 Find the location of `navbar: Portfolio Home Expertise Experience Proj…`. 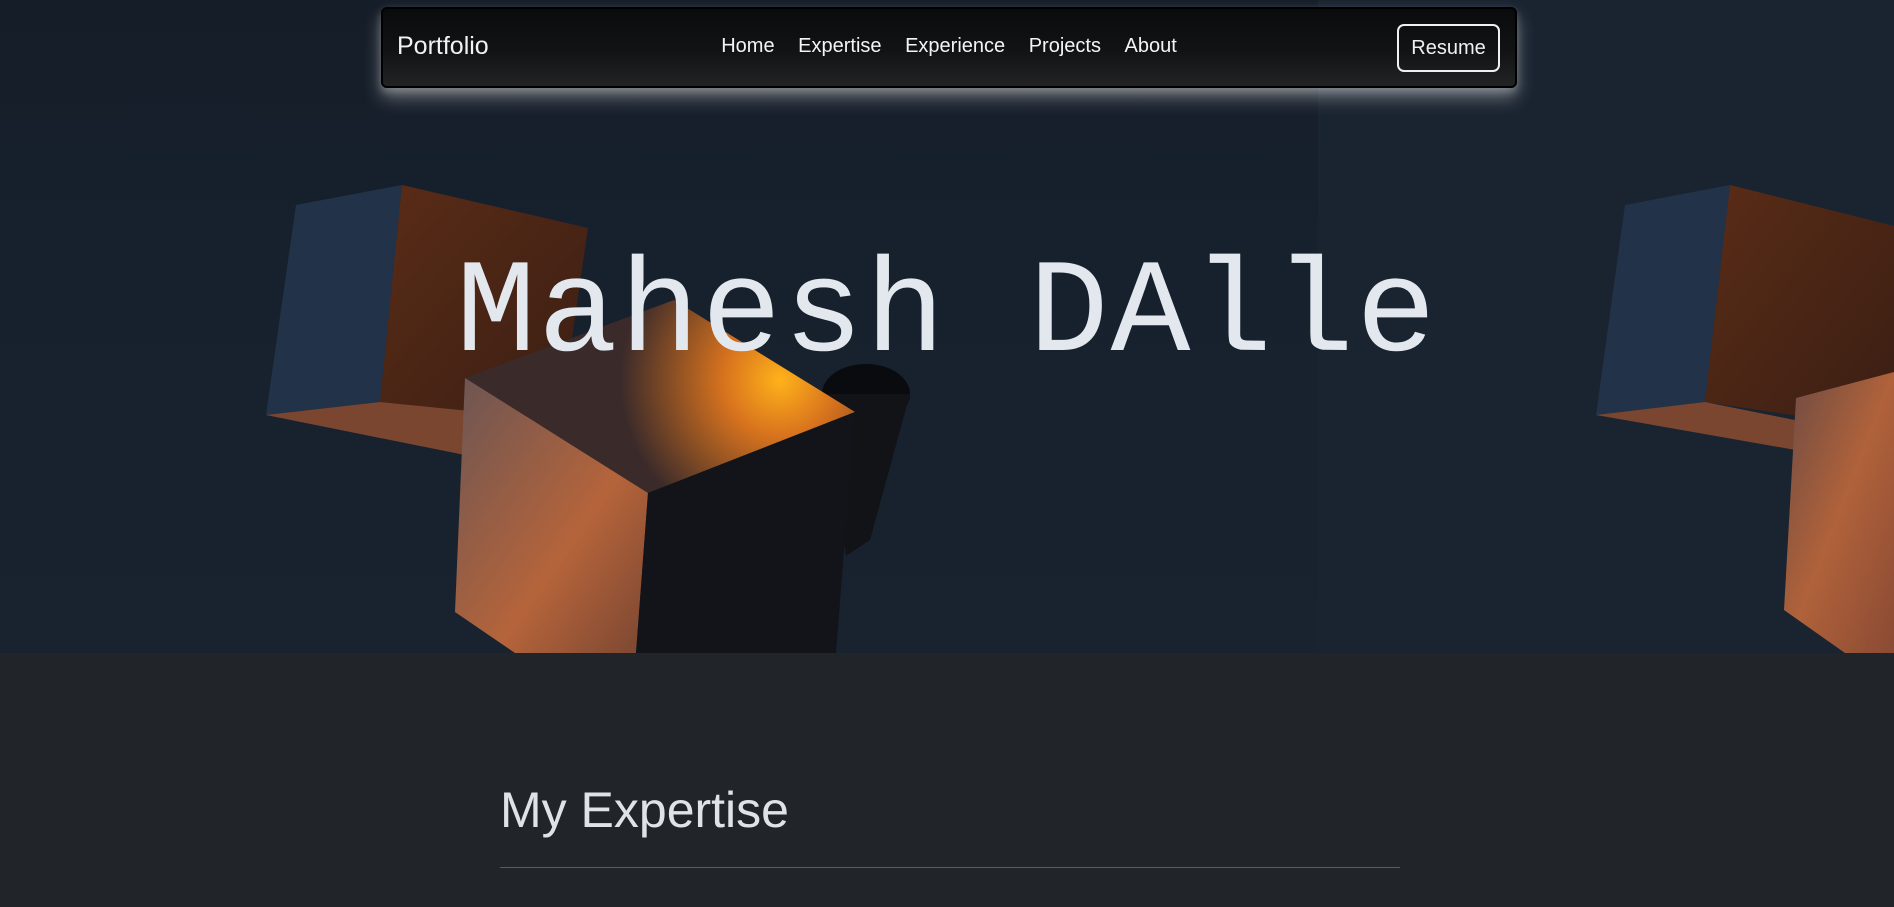

navbar: Portfolio Home Expertise Experience Proj… is located at coordinates (949, 47).